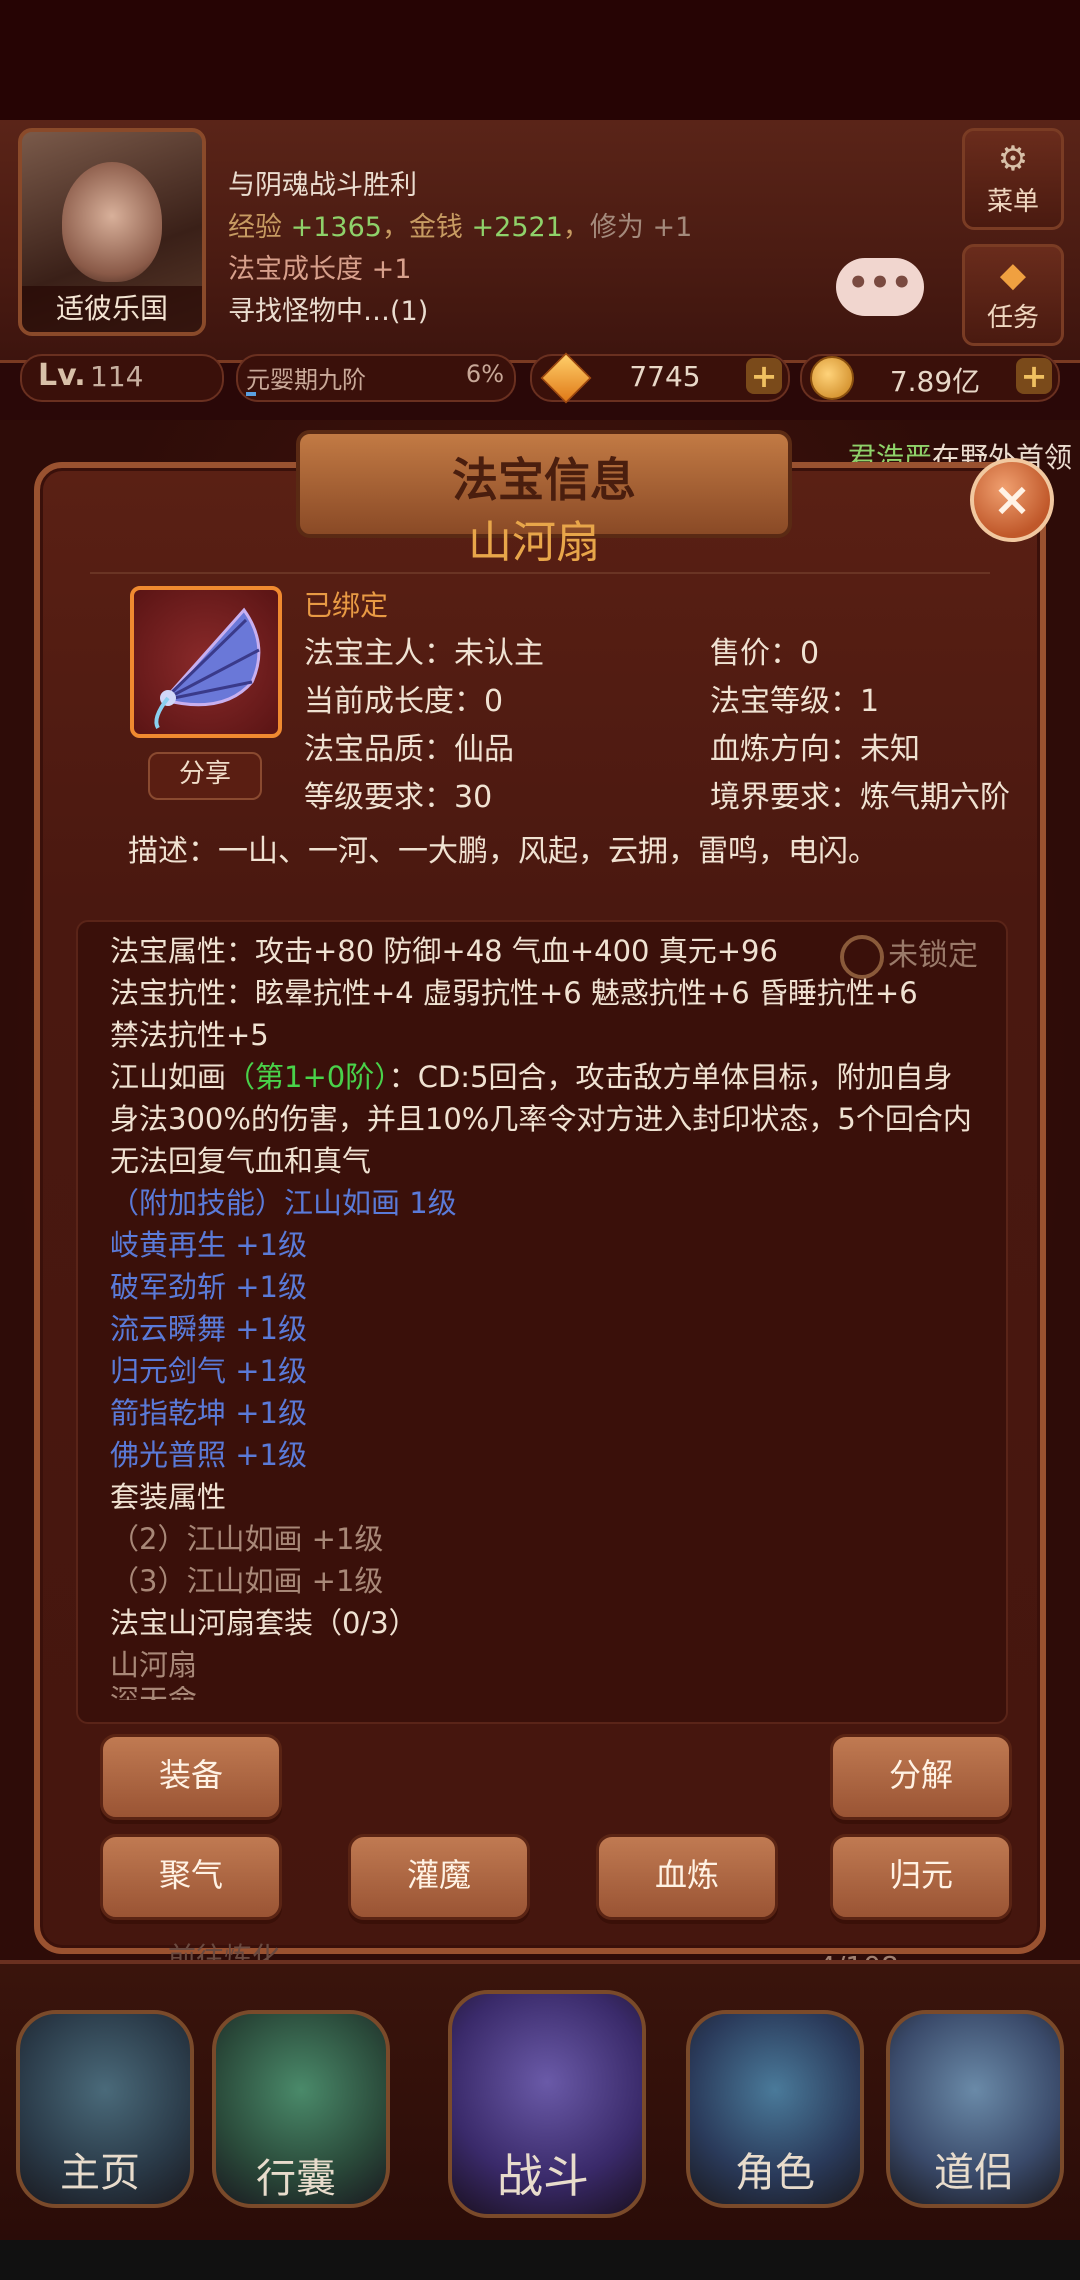 This screenshot has width=1080, height=2280. I want to click on nav-home-label: 主页, so click(100, 2173).